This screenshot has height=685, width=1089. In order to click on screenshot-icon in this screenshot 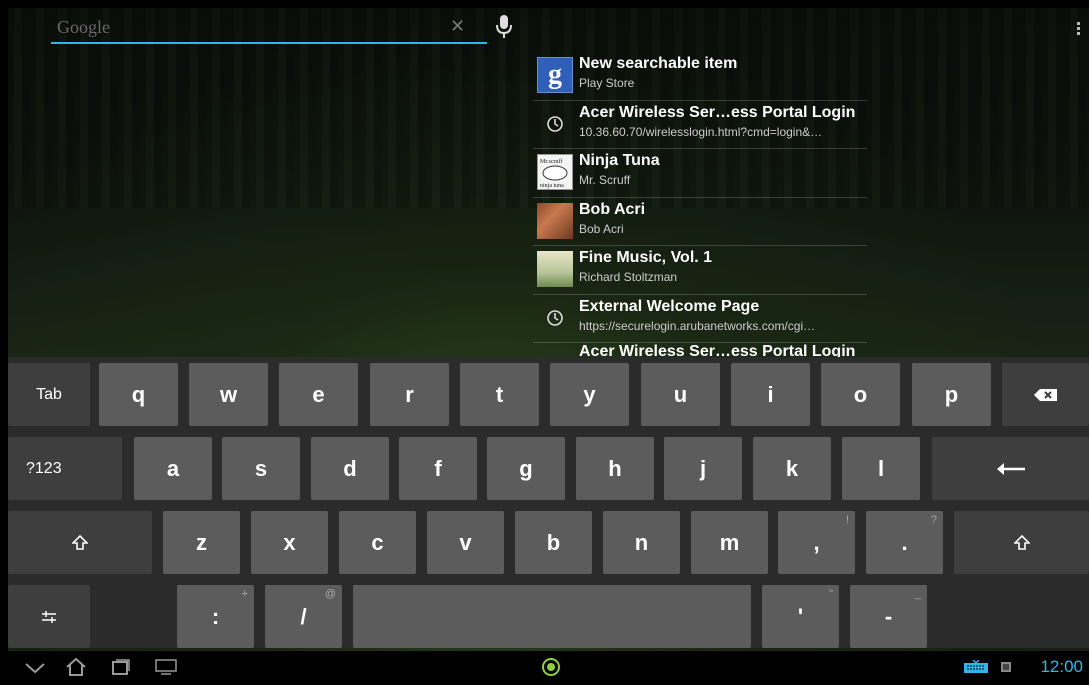, I will do `click(166, 667)`.